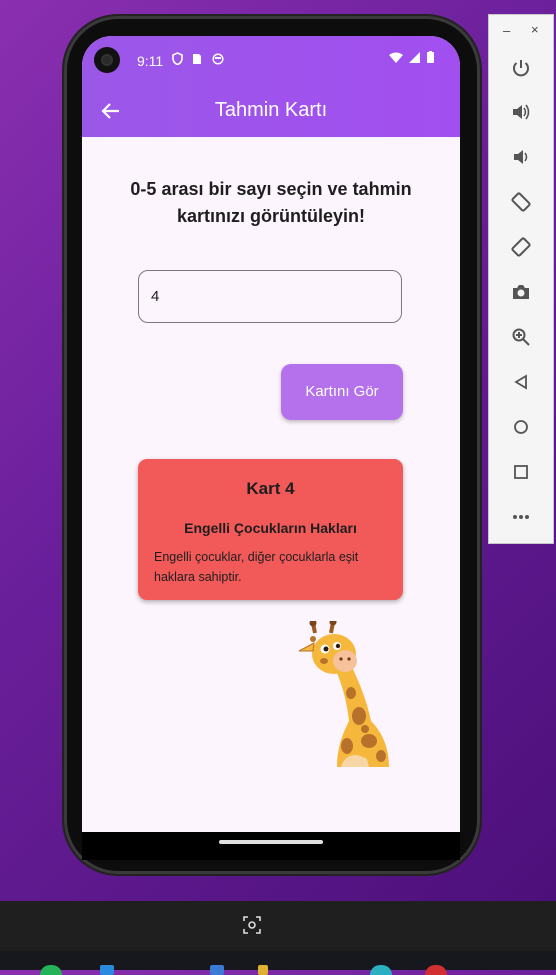 The width and height of the screenshot is (556, 975). I want to click on card-subtitle: Engelli Çocukların Hakları, so click(270, 528).